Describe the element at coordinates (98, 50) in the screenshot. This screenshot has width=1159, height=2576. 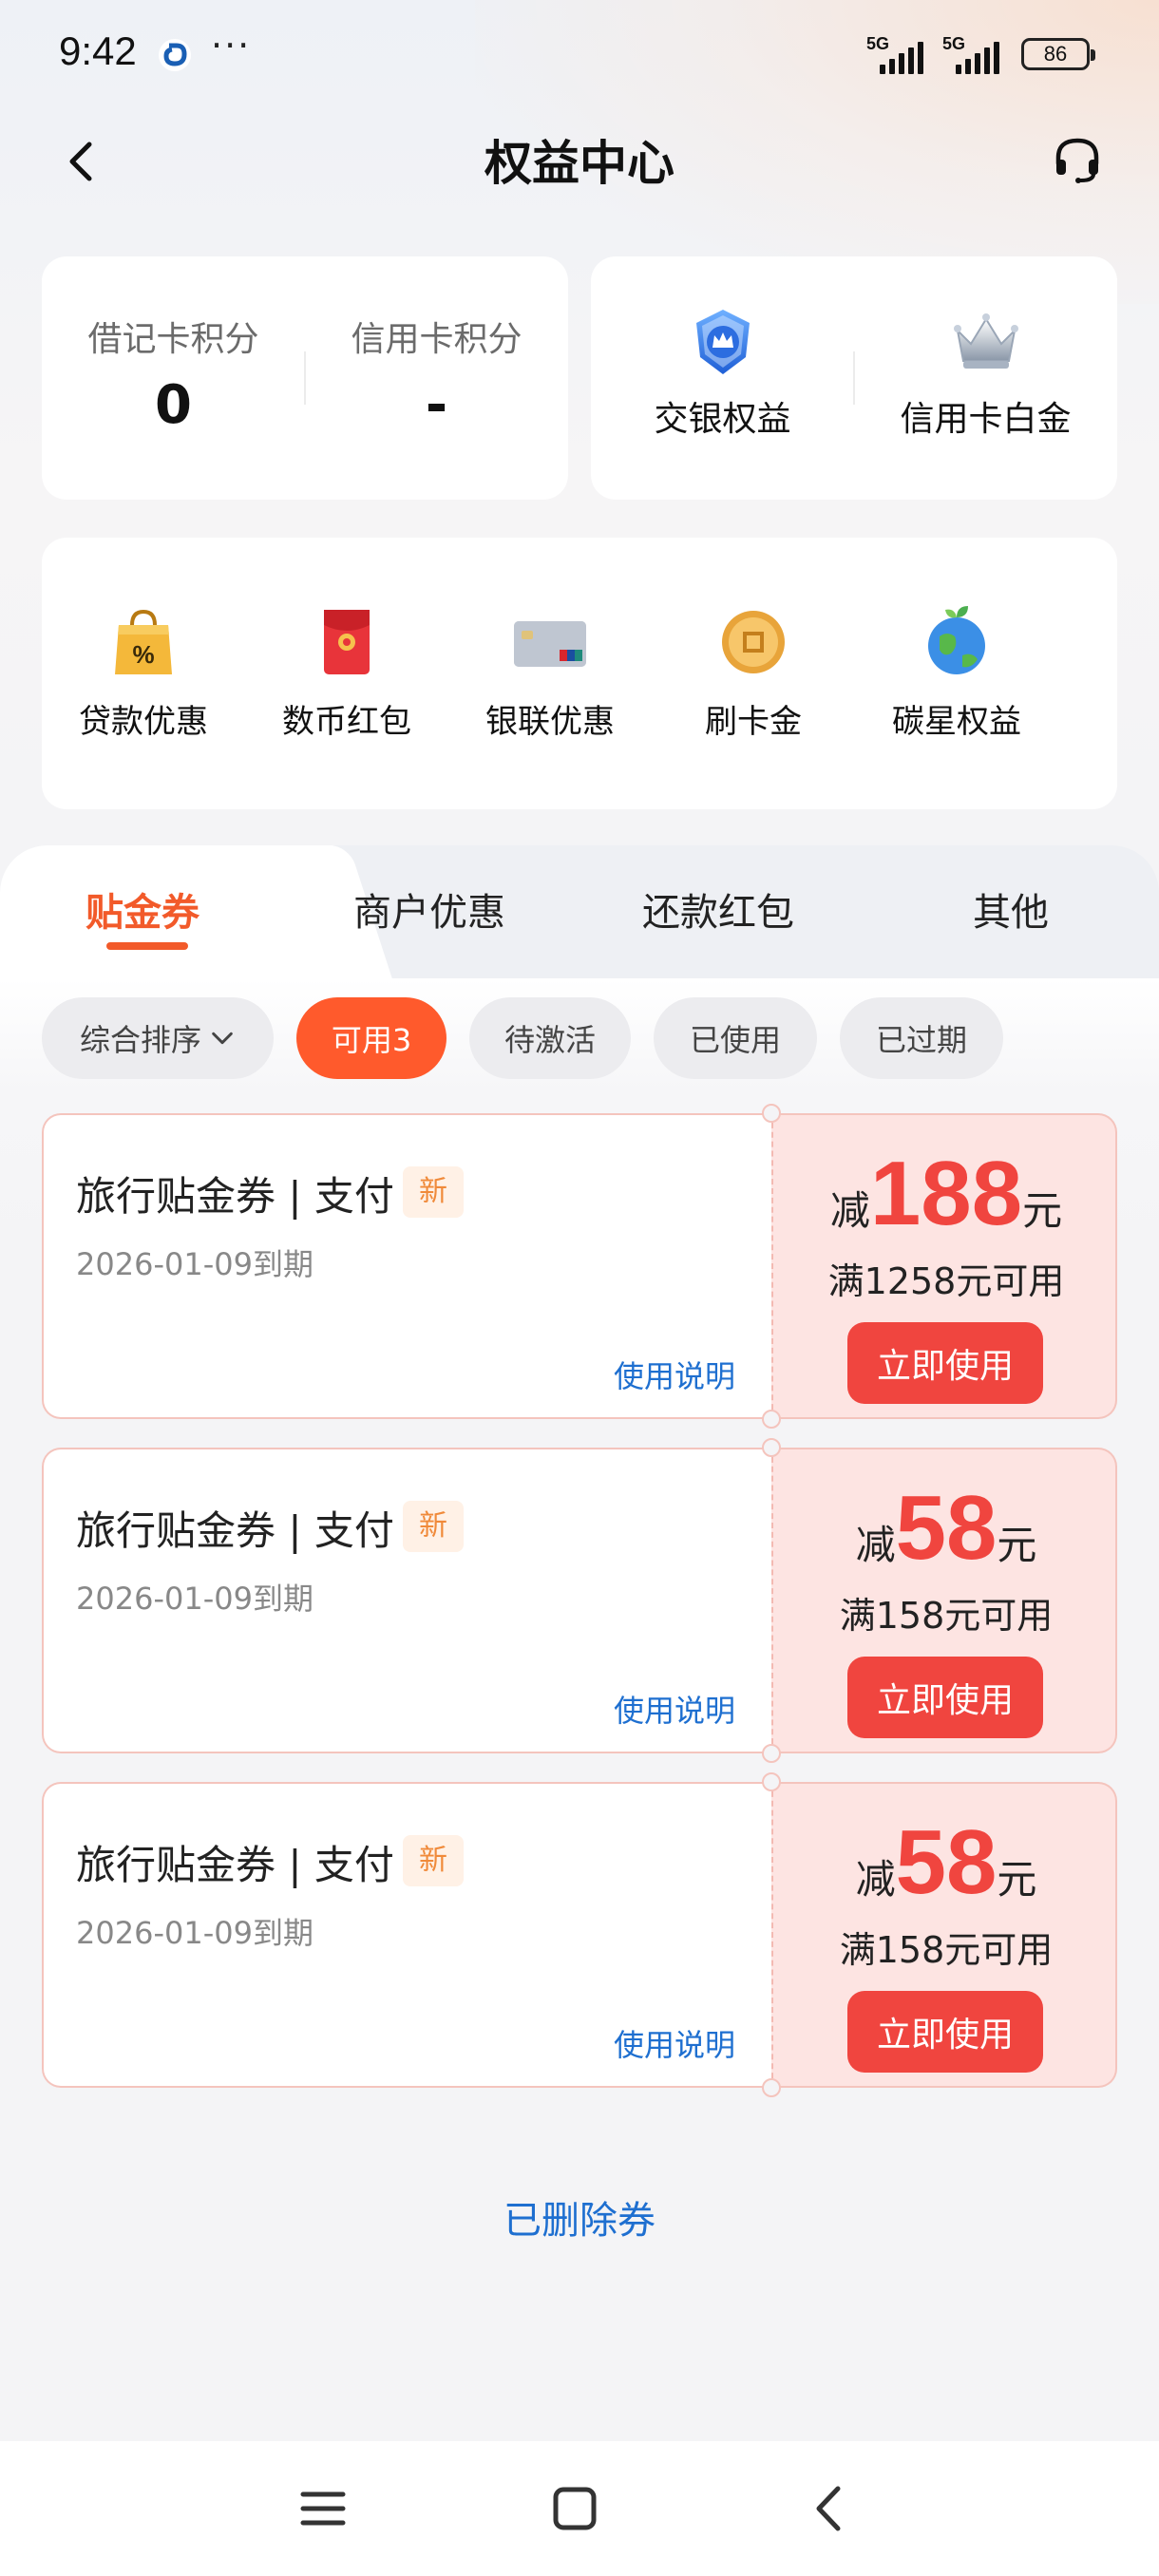
I see `status-time: 9:42` at that location.